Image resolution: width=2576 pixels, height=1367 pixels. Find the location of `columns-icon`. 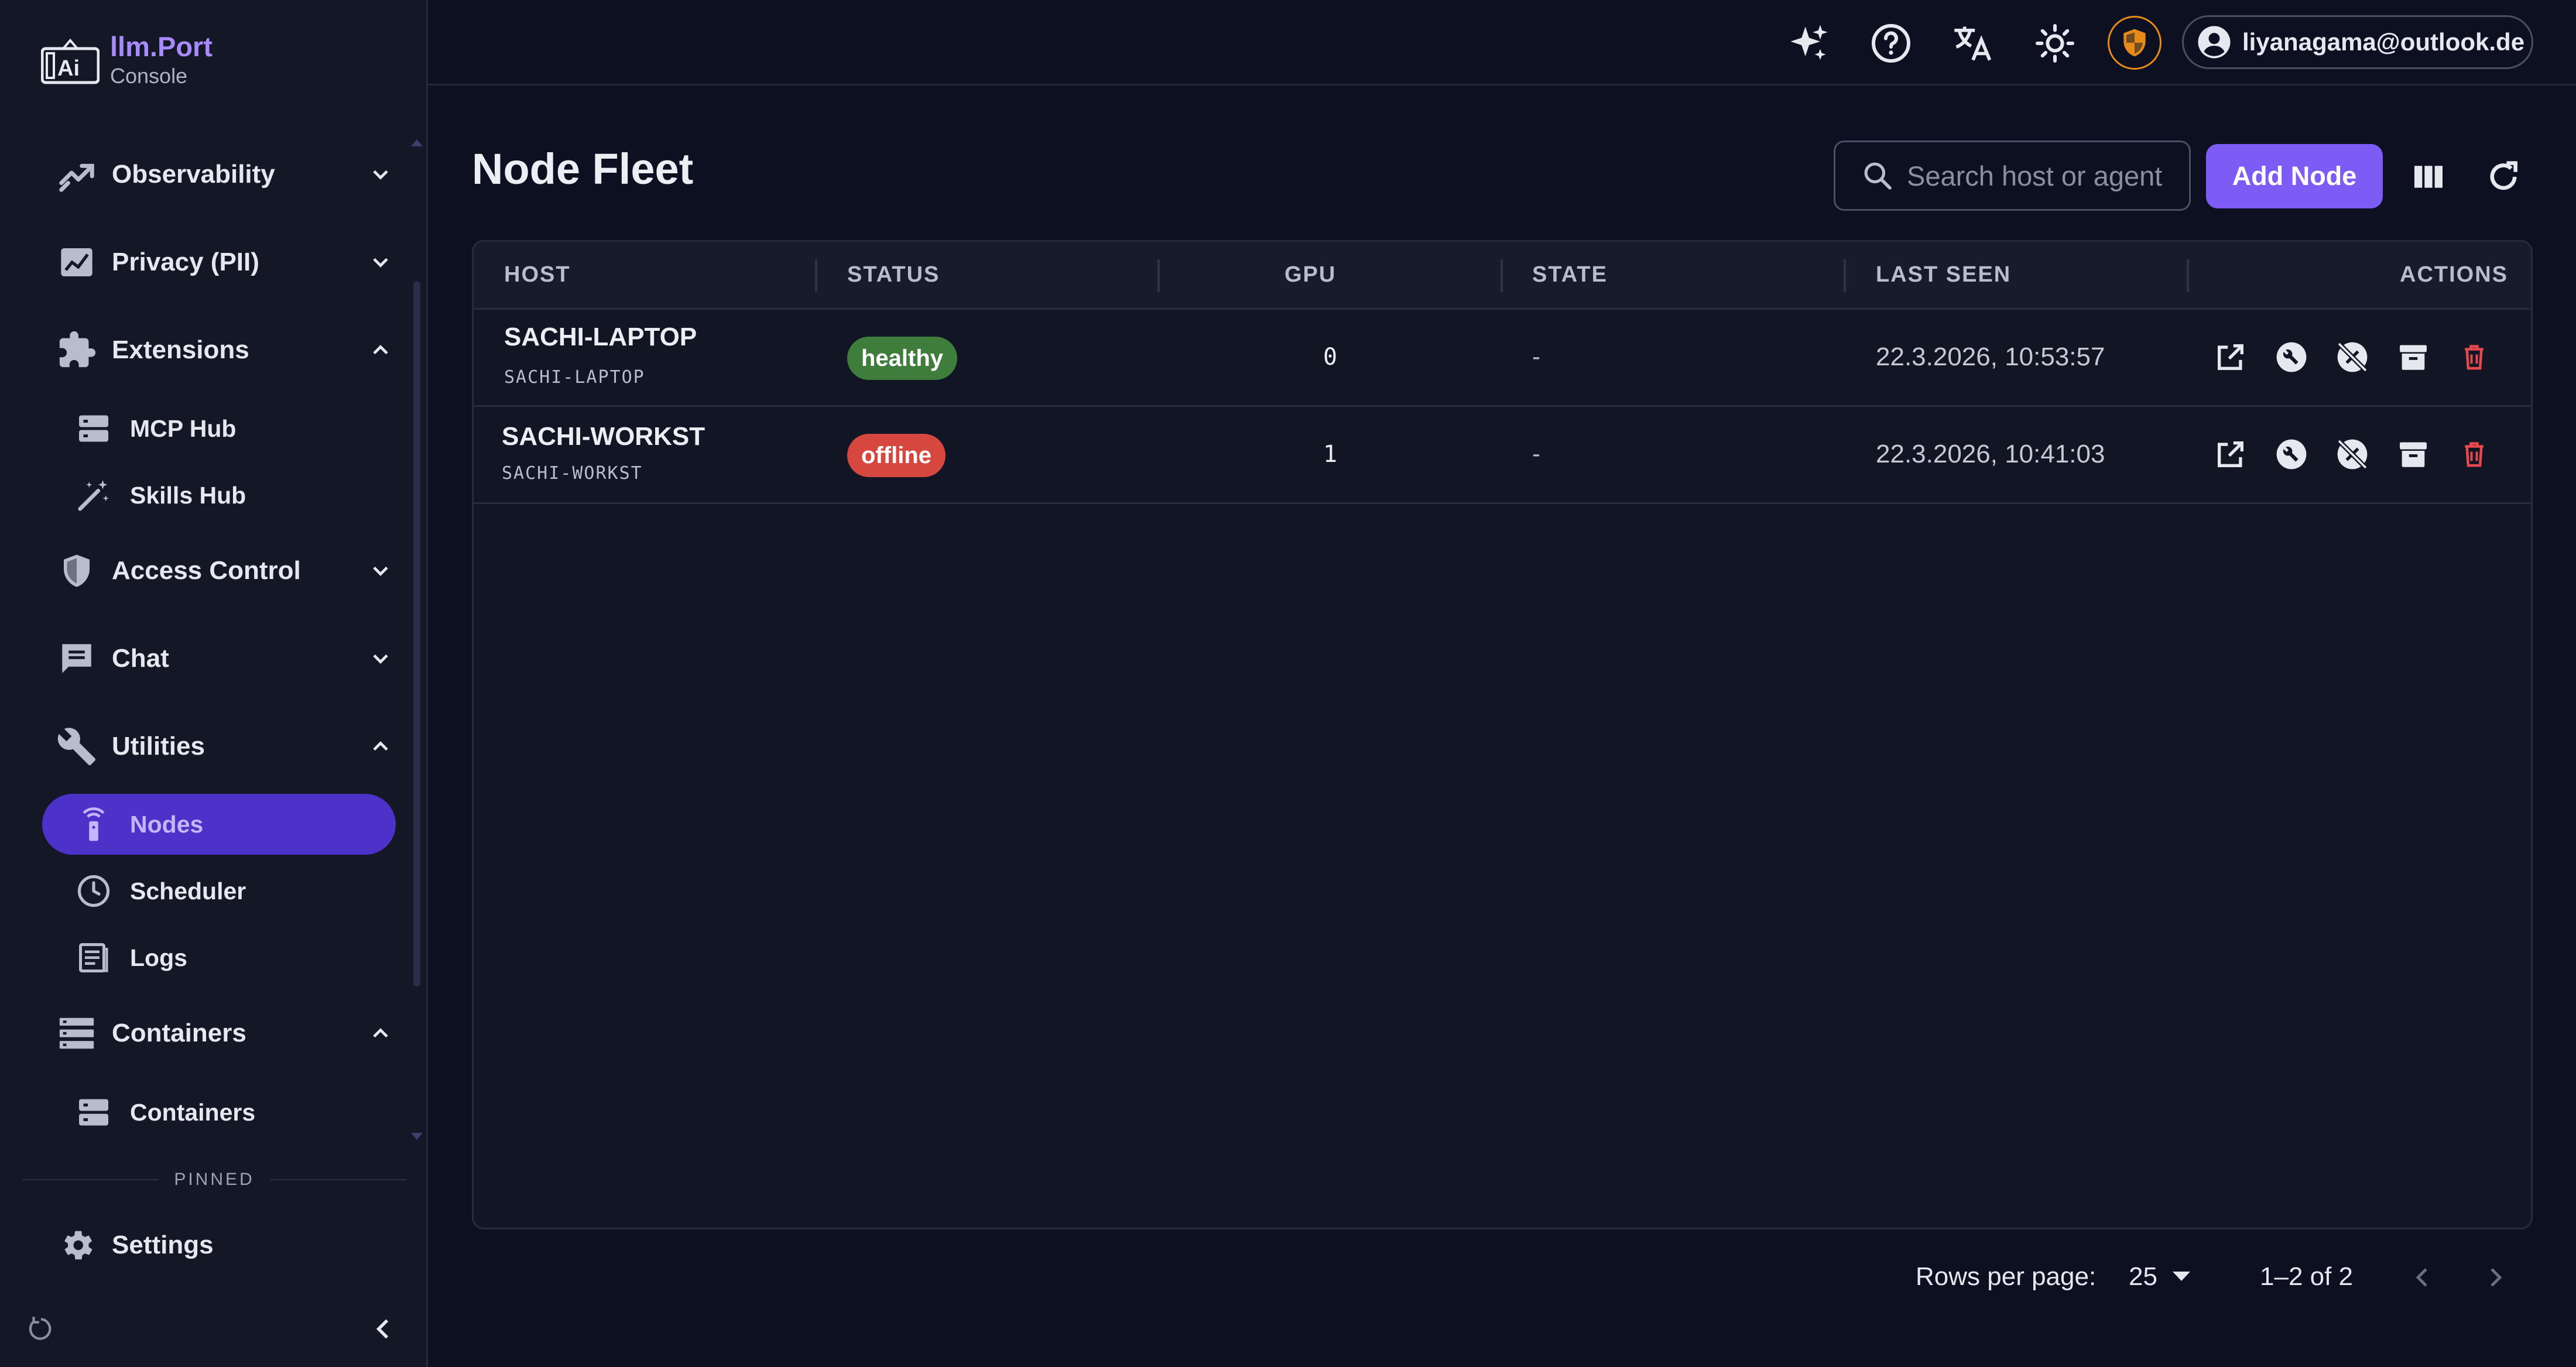

columns-icon is located at coordinates (2428, 176).